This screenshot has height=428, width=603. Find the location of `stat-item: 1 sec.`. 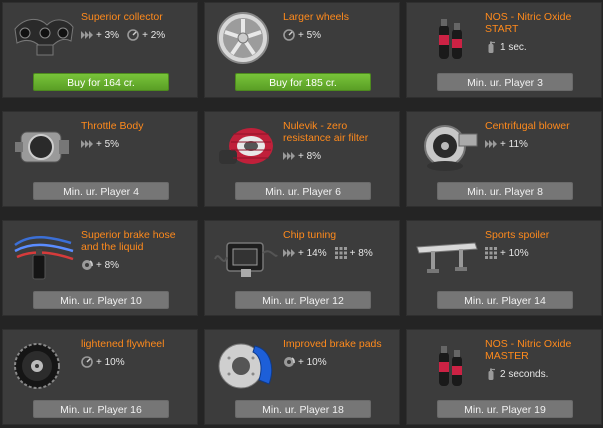

stat-item: 1 sec. is located at coordinates (506, 47).